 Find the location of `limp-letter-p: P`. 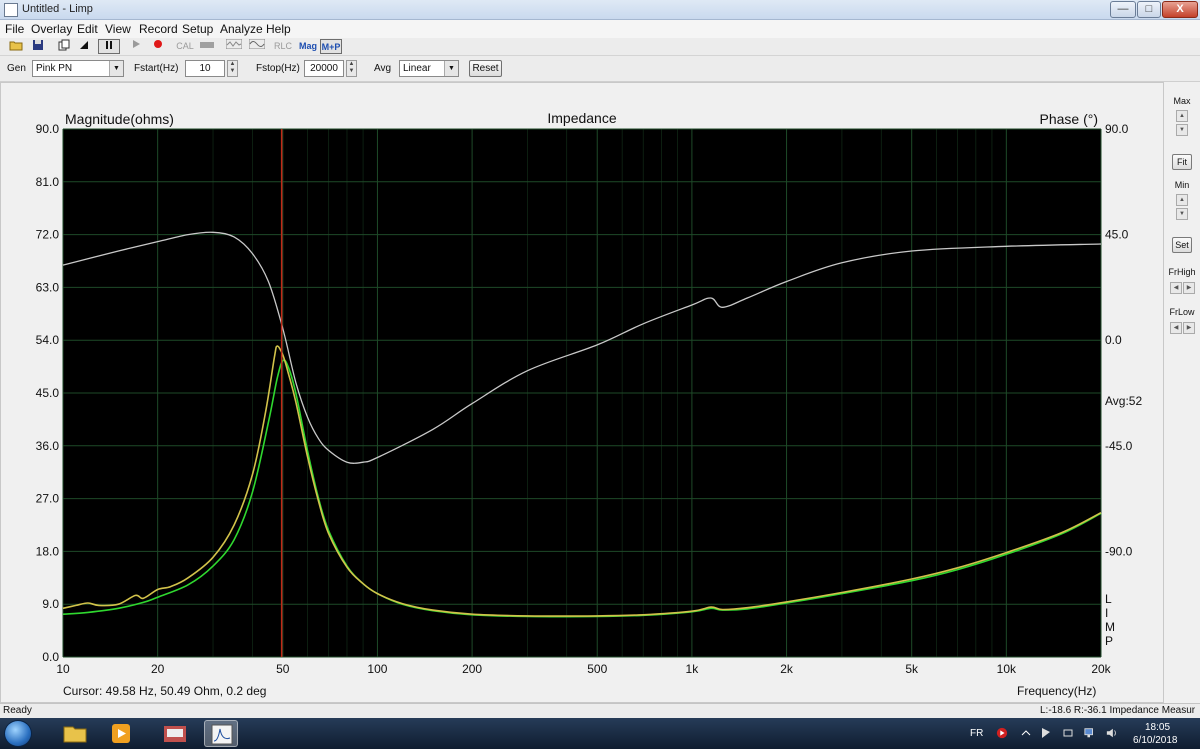

limp-letter-p: P is located at coordinates (1109, 641).